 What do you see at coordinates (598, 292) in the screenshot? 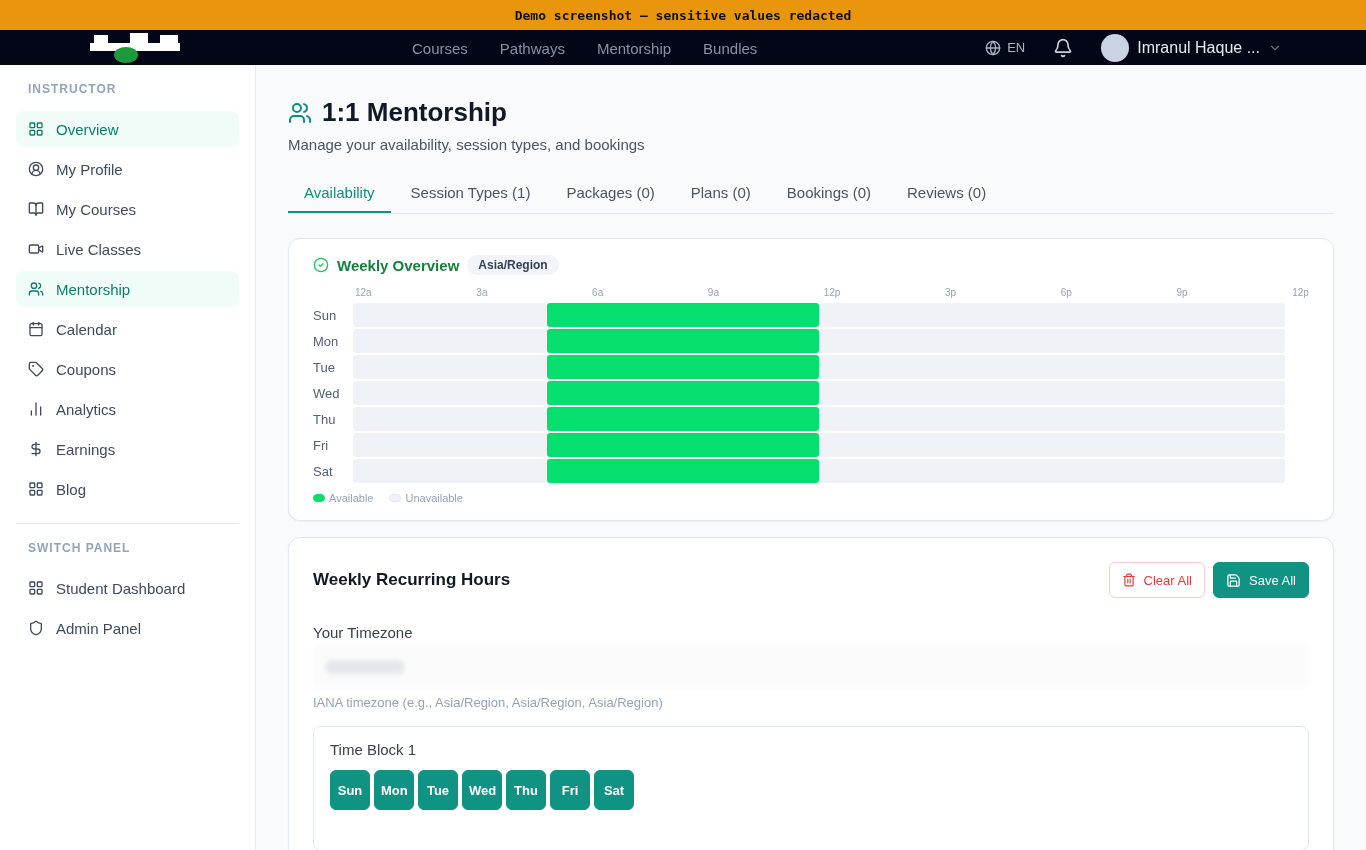
I see `hour-label: 6a` at bounding box center [598, 292].